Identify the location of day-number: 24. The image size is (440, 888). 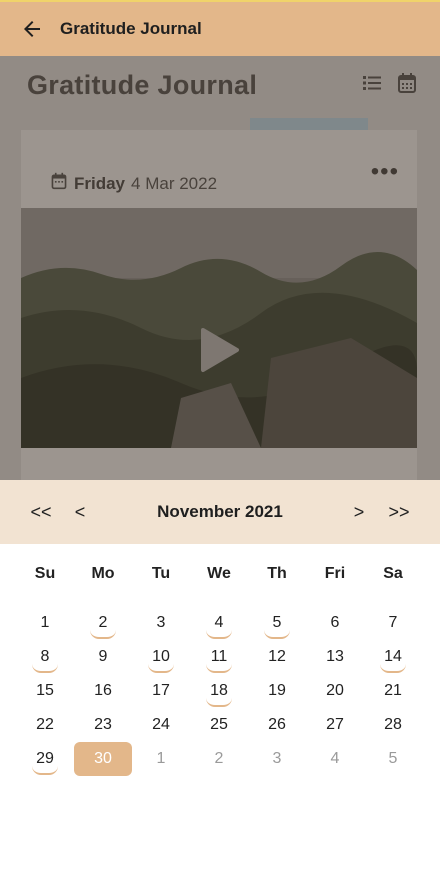
(161, 724).